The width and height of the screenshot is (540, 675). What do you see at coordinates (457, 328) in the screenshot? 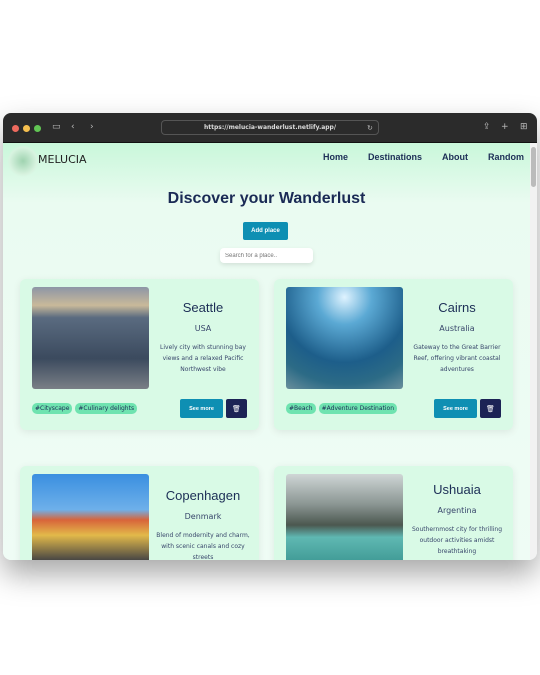
I see `place-country: Australia` at bounding box center [457, 328].